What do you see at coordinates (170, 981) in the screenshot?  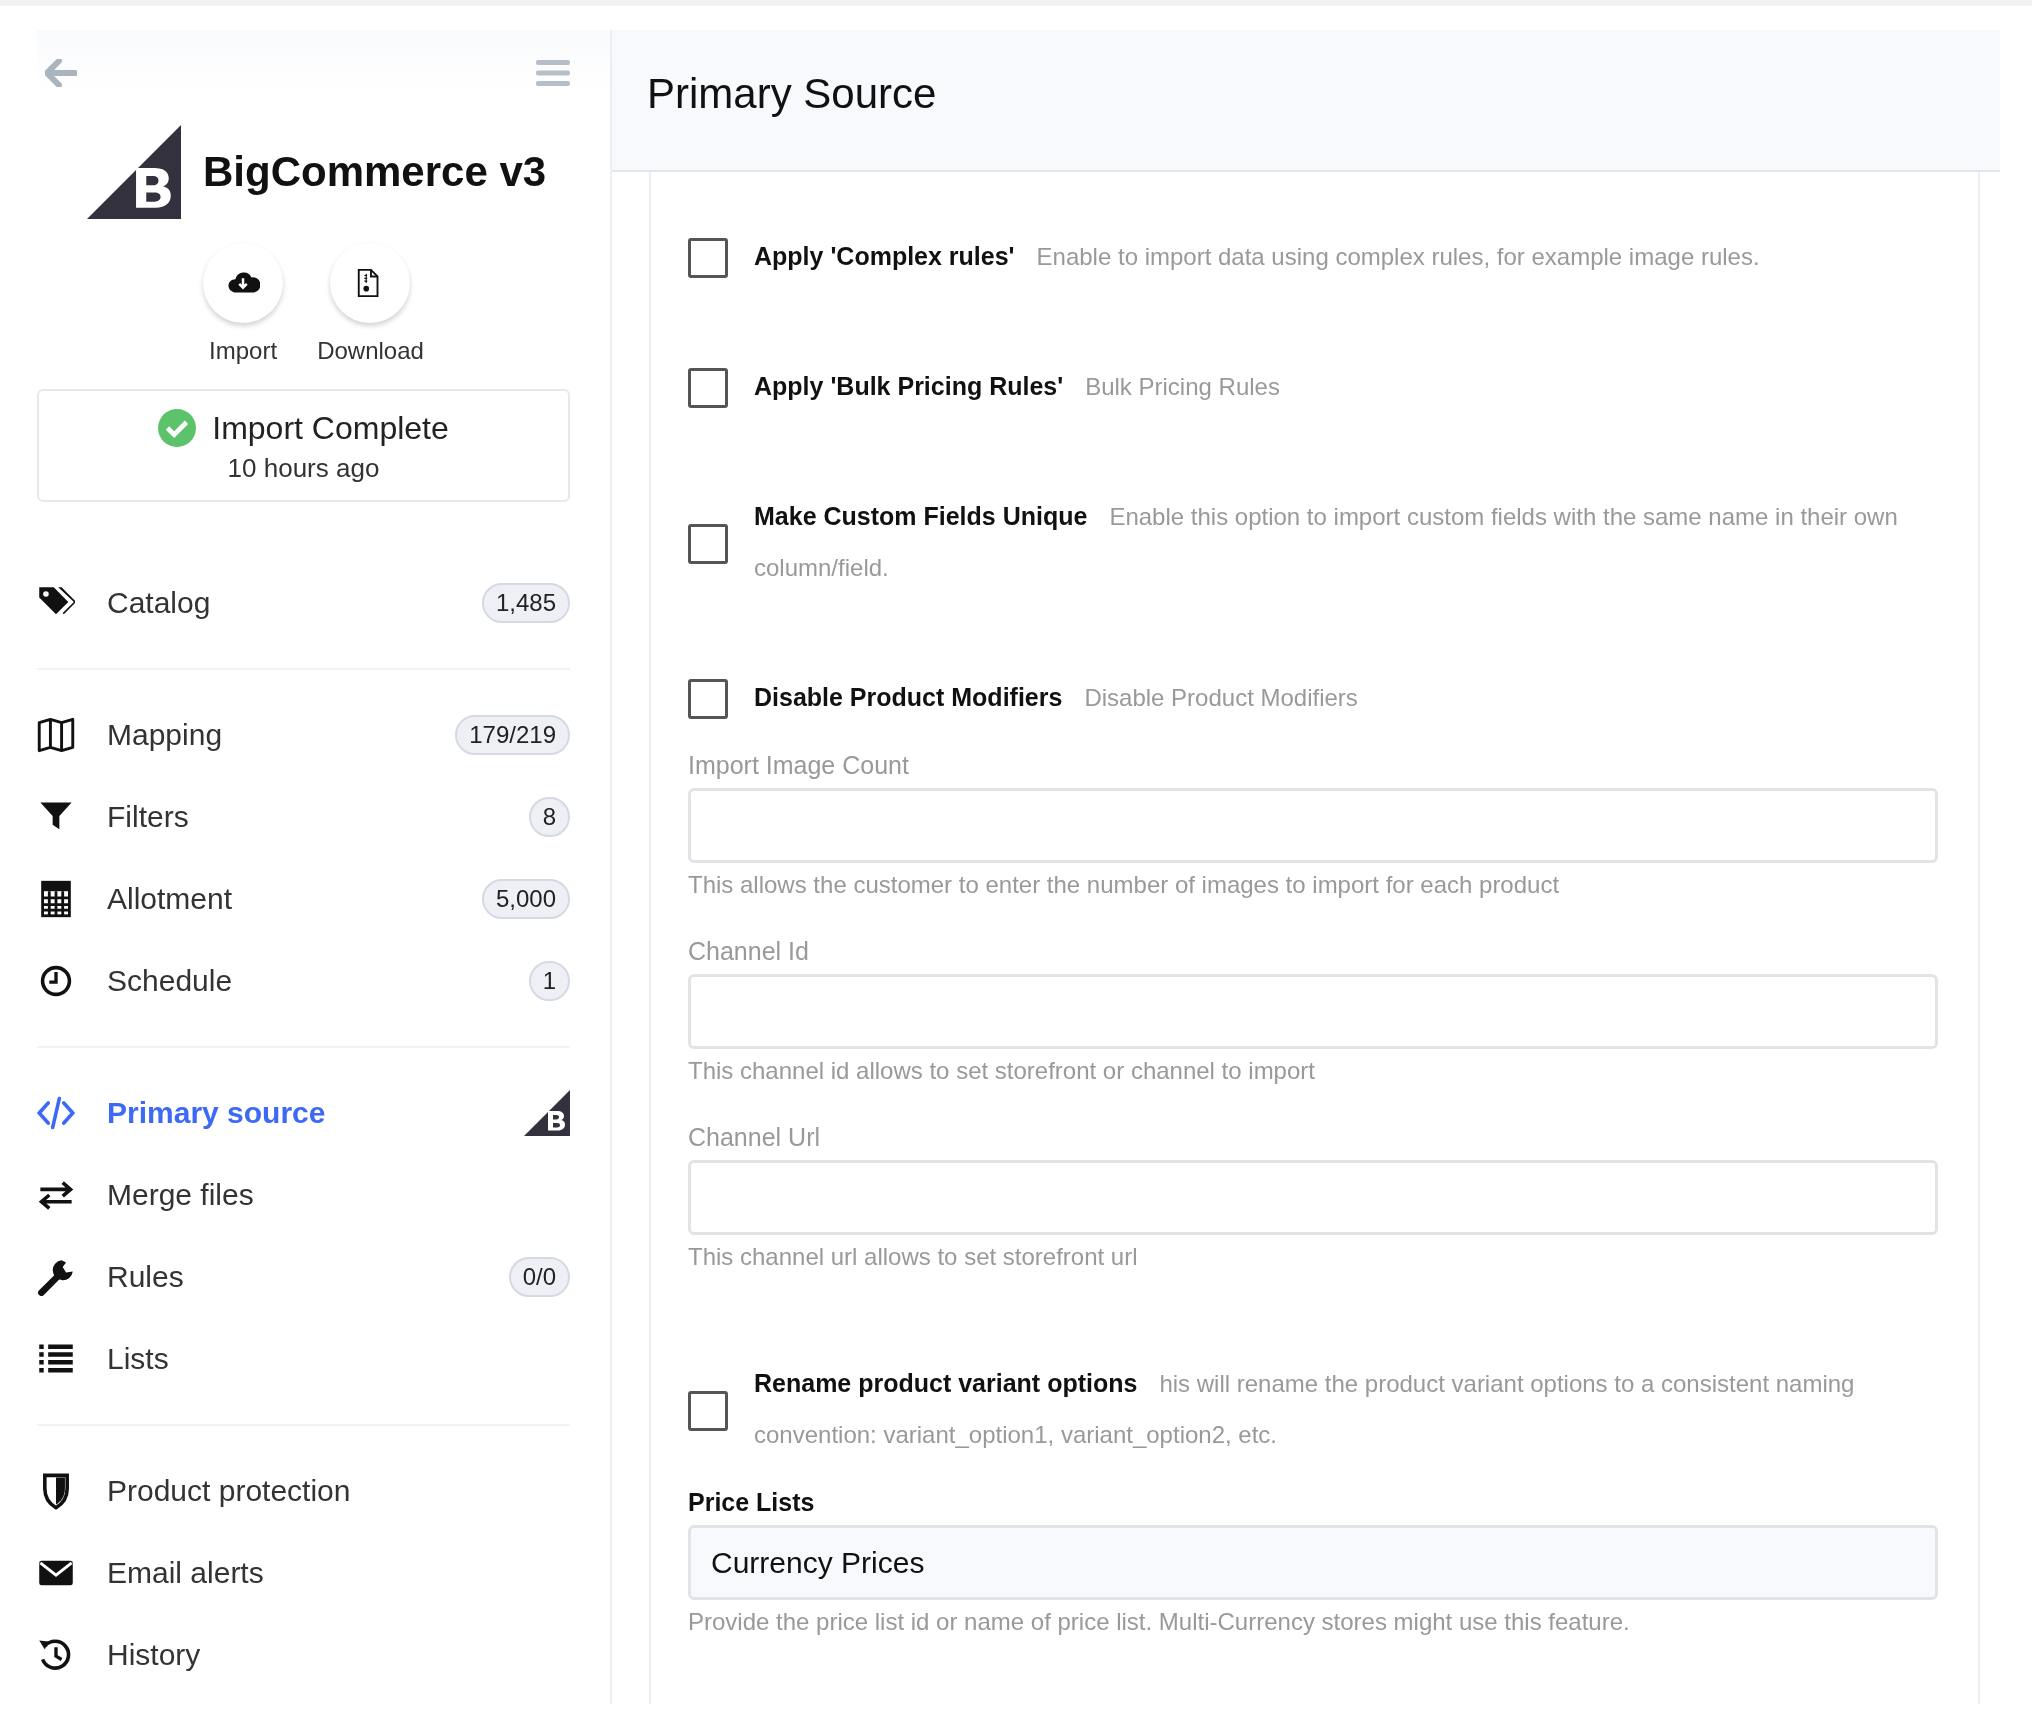 I see `nav-label: Schedule` at bounding box center [170, 981].